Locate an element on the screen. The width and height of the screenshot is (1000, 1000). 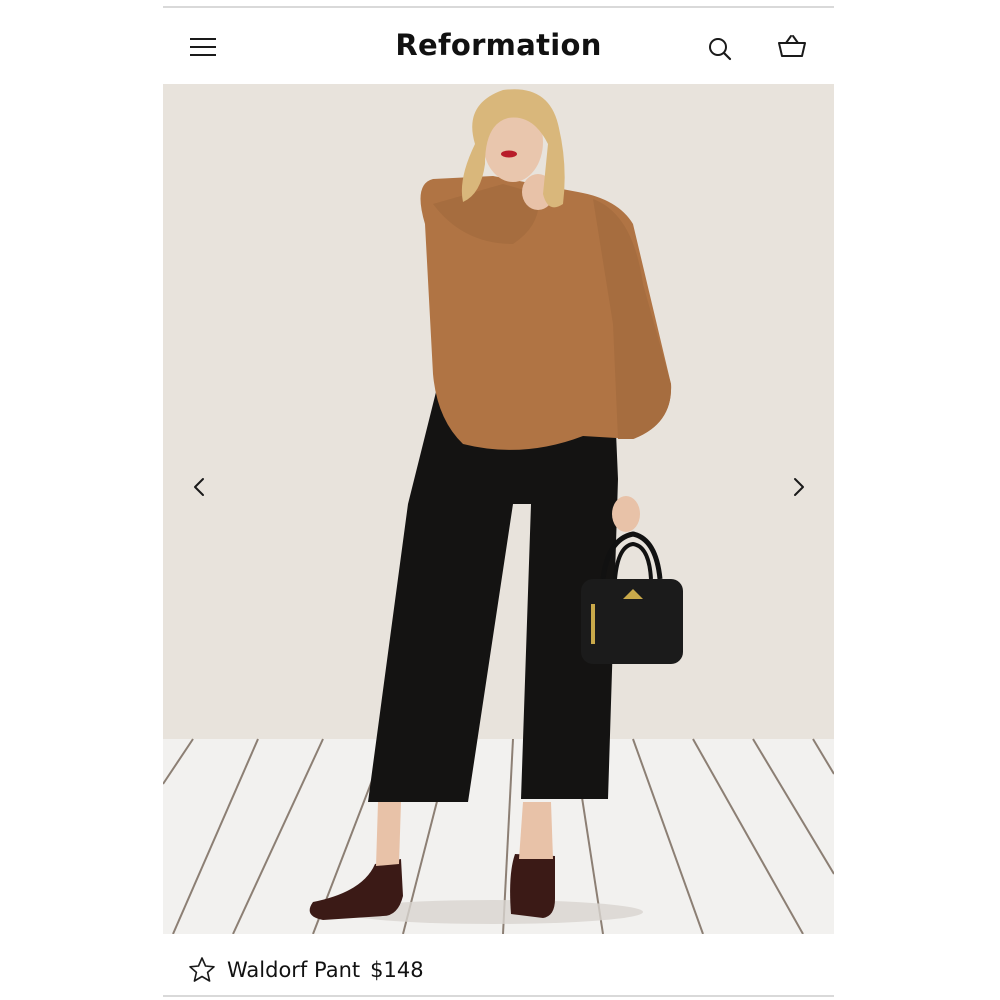
shopping-bag-icon is located at coordinates (792, 47).